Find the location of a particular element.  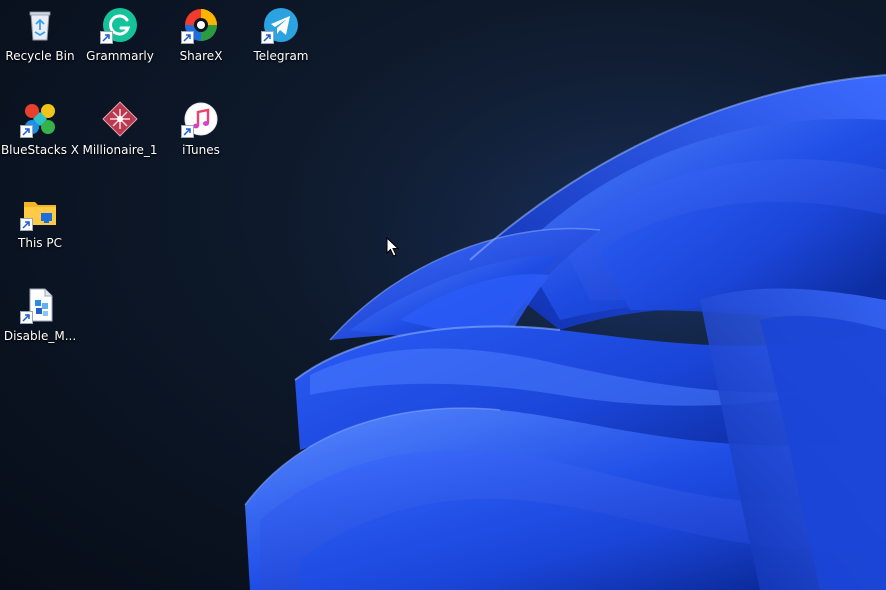

icon-label: BlueStacks X is located at coordinates (40, 150).